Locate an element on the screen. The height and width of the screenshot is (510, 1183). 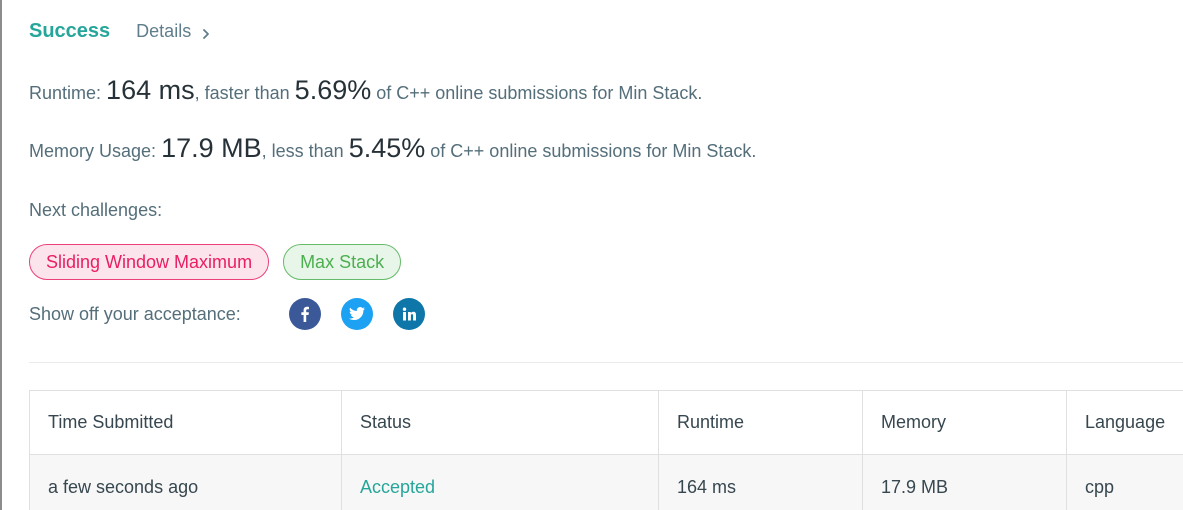
challenge-chip-sliding-window-maximum: Sliding Window Maximum is located at coordinates (149, 262).